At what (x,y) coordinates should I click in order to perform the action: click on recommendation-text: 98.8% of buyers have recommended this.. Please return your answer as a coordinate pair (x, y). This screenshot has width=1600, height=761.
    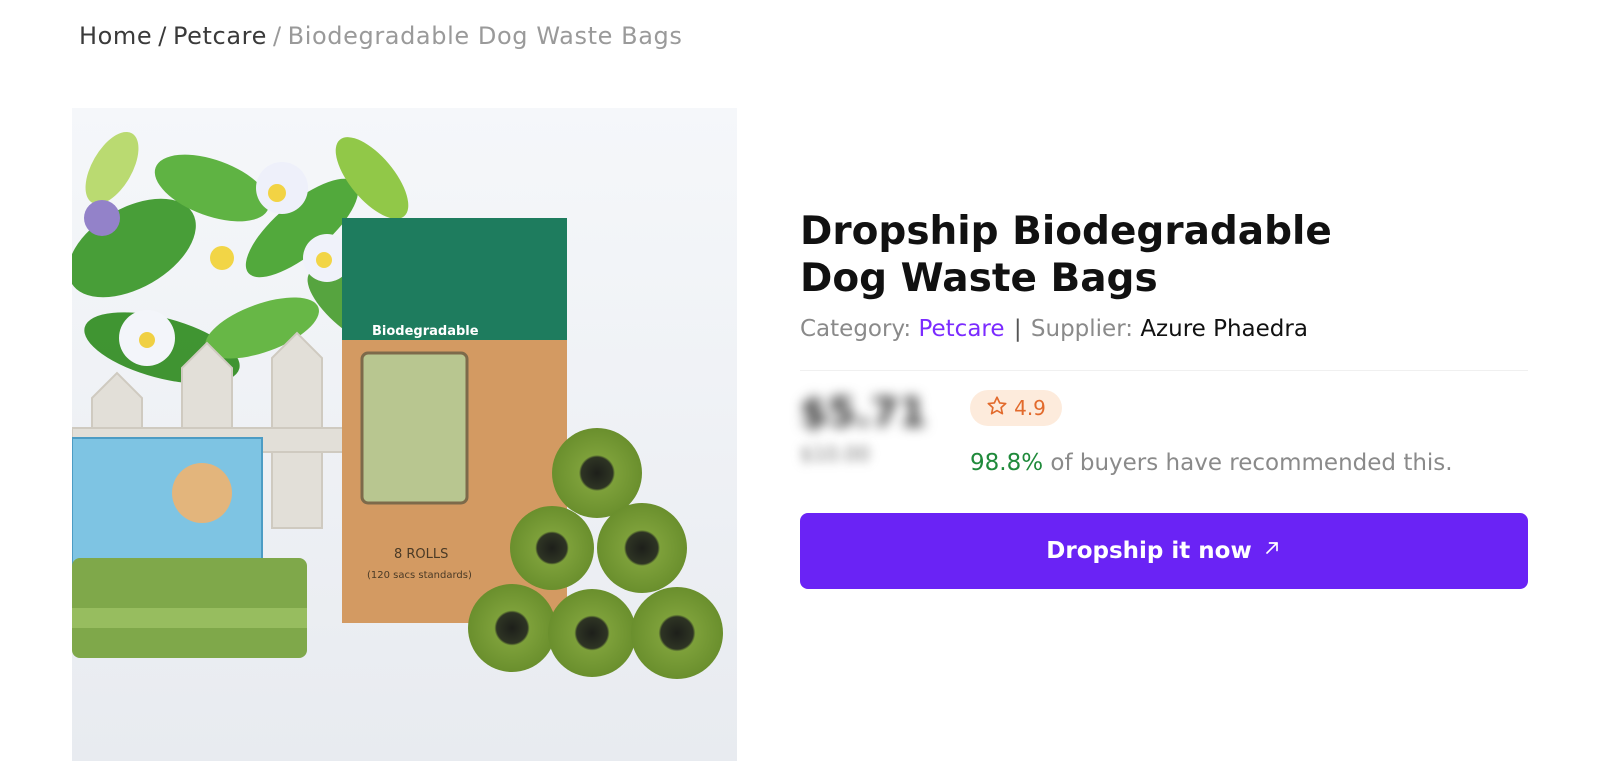
    Looking at the image, I should click on (1211, 463).